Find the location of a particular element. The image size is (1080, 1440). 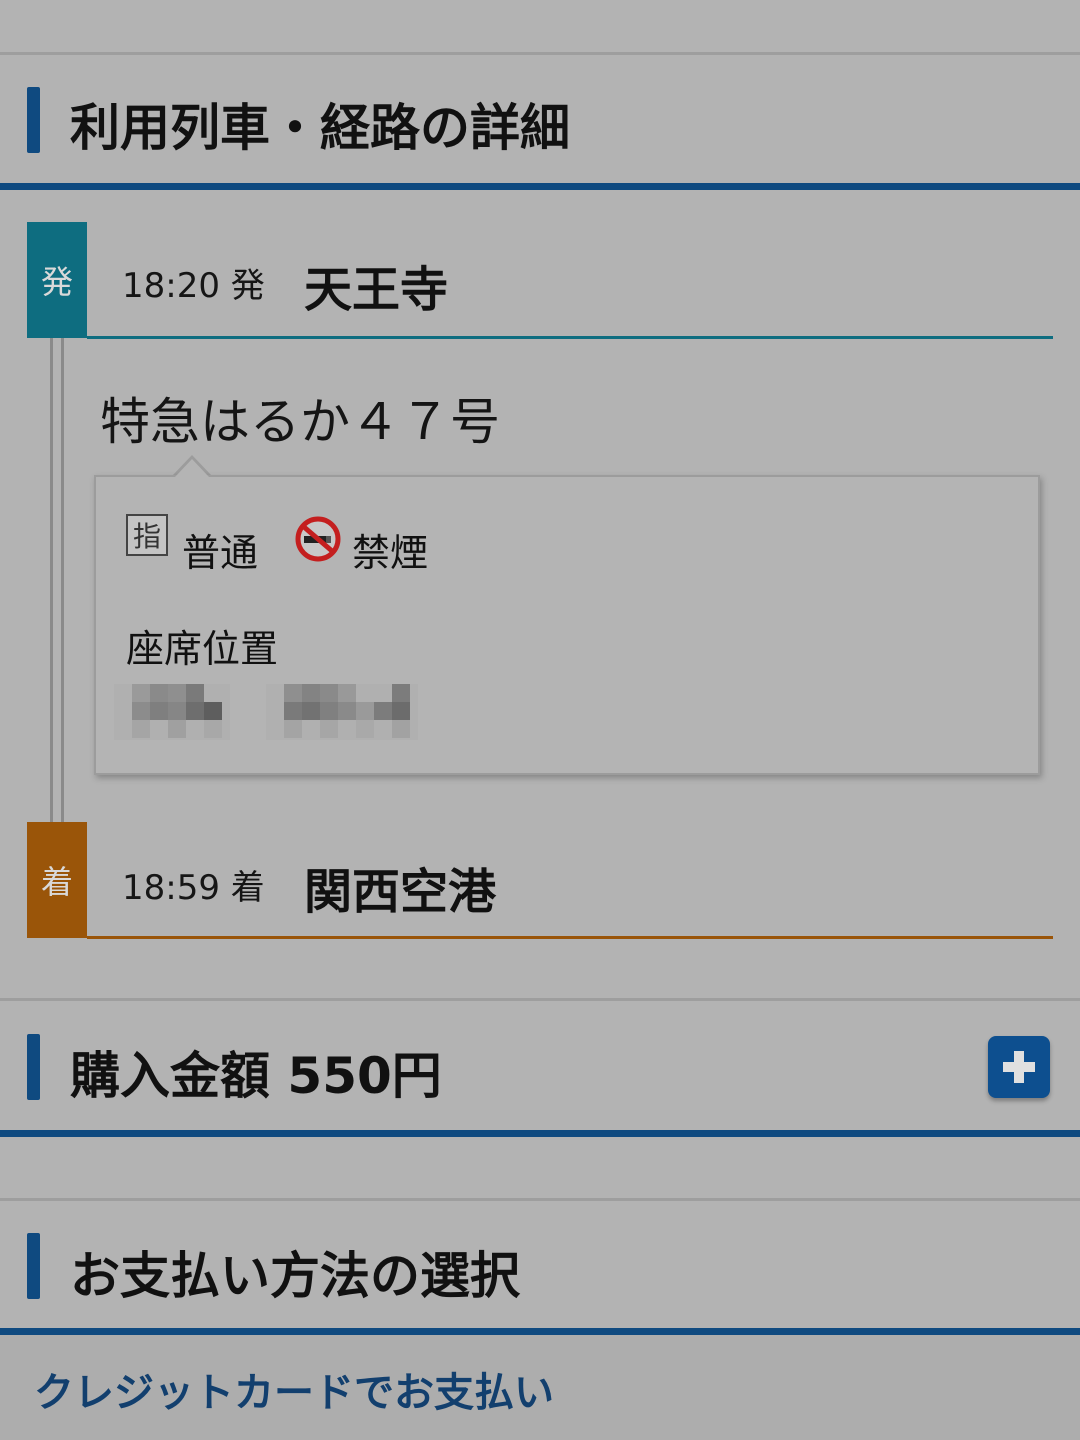

train-name: 特急はるか４７号 is located at coordinates (300, 422).